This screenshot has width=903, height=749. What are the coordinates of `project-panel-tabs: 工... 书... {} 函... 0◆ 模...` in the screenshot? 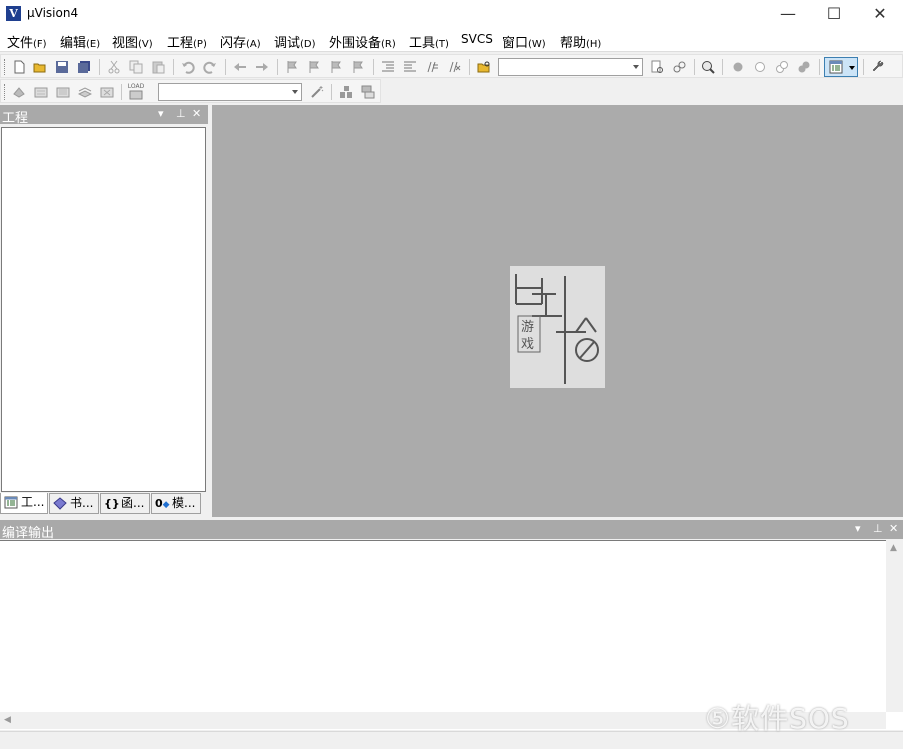 It's located at (104, 504).